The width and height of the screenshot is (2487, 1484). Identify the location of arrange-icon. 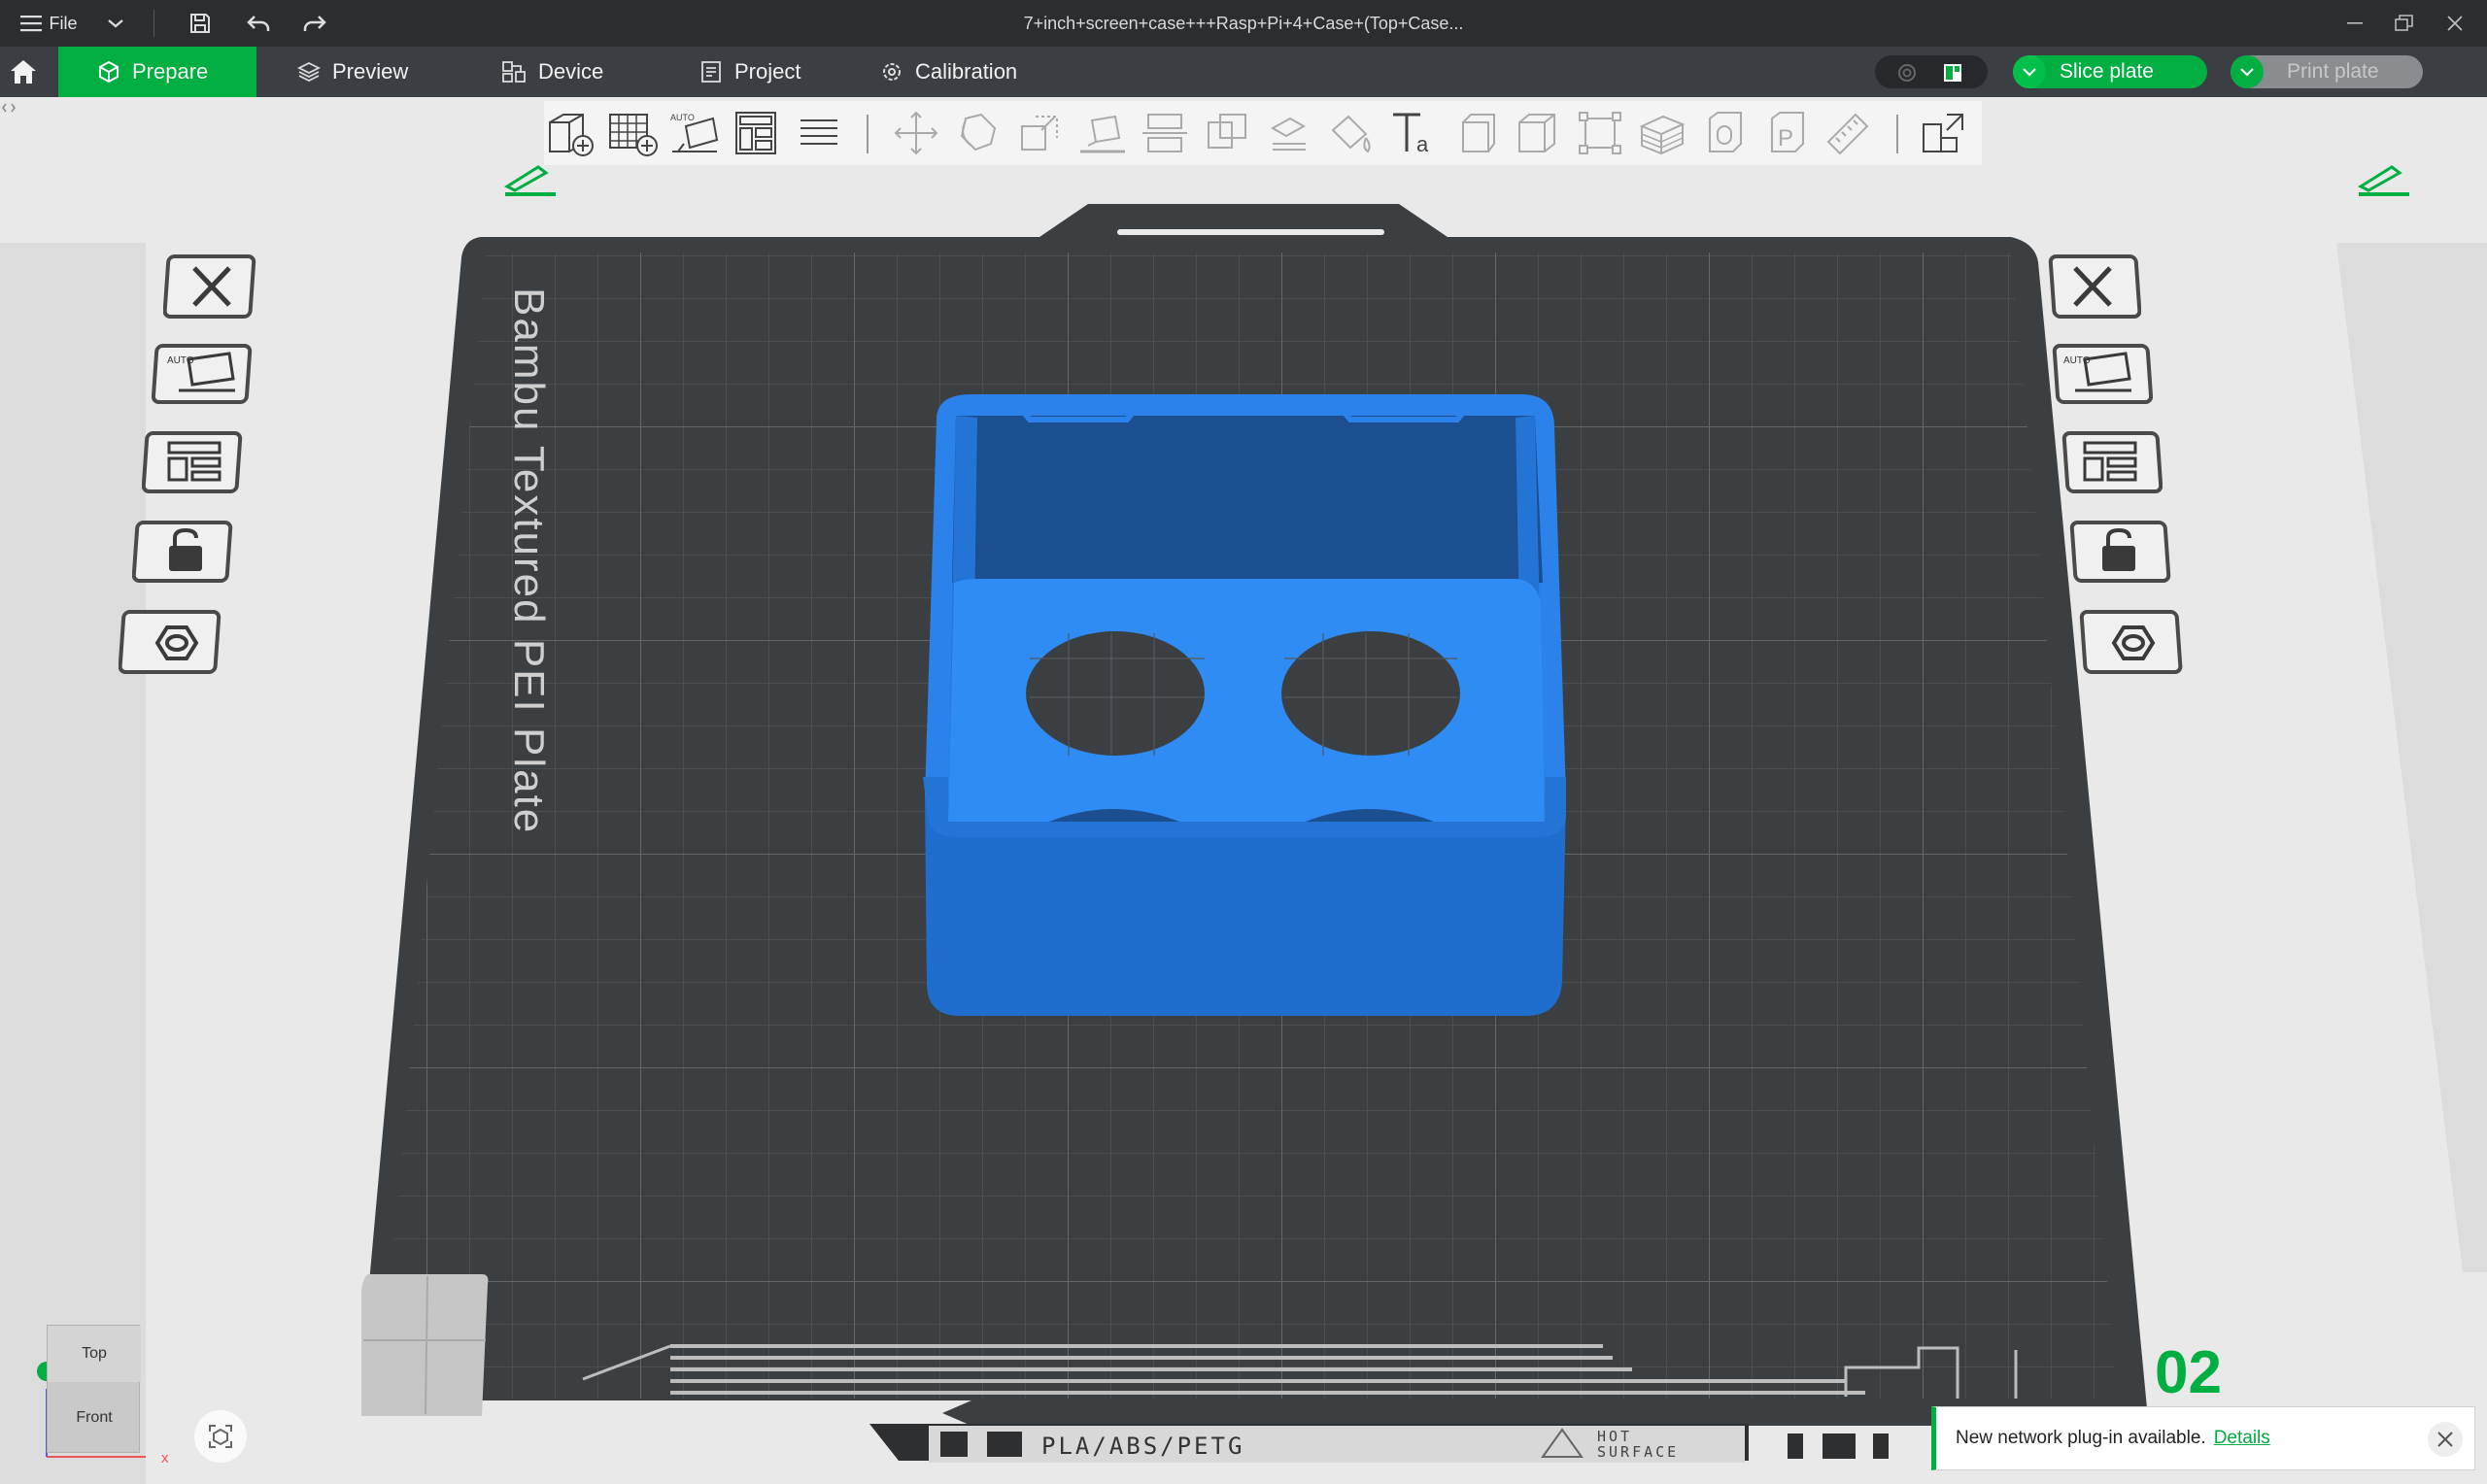
(757, 133).